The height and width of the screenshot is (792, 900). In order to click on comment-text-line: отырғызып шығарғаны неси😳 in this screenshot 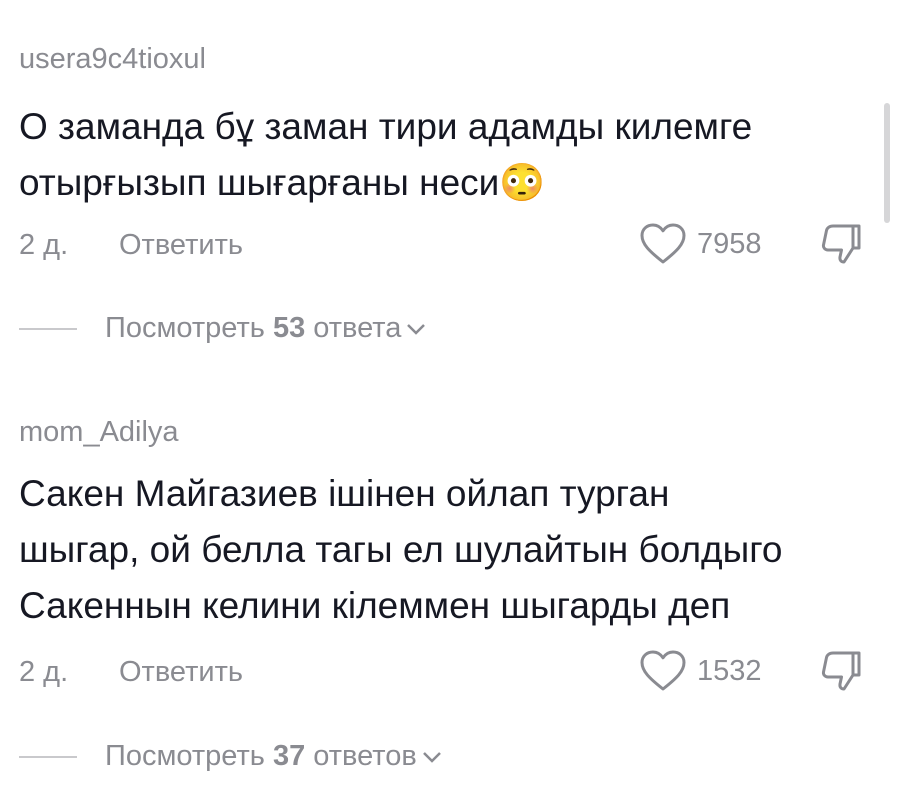, I will do `click(282, 182)`.